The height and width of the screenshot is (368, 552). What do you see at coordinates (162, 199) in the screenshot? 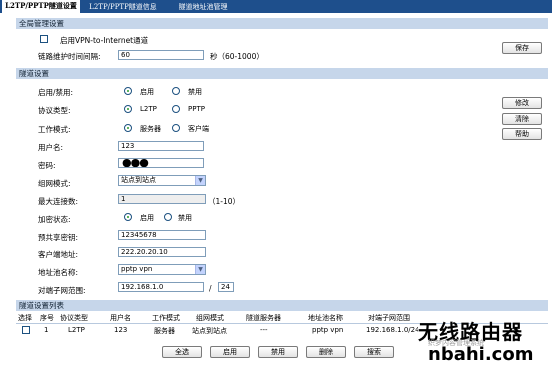
I see `max-conn-input: 1` at bounding box center [162, 199].